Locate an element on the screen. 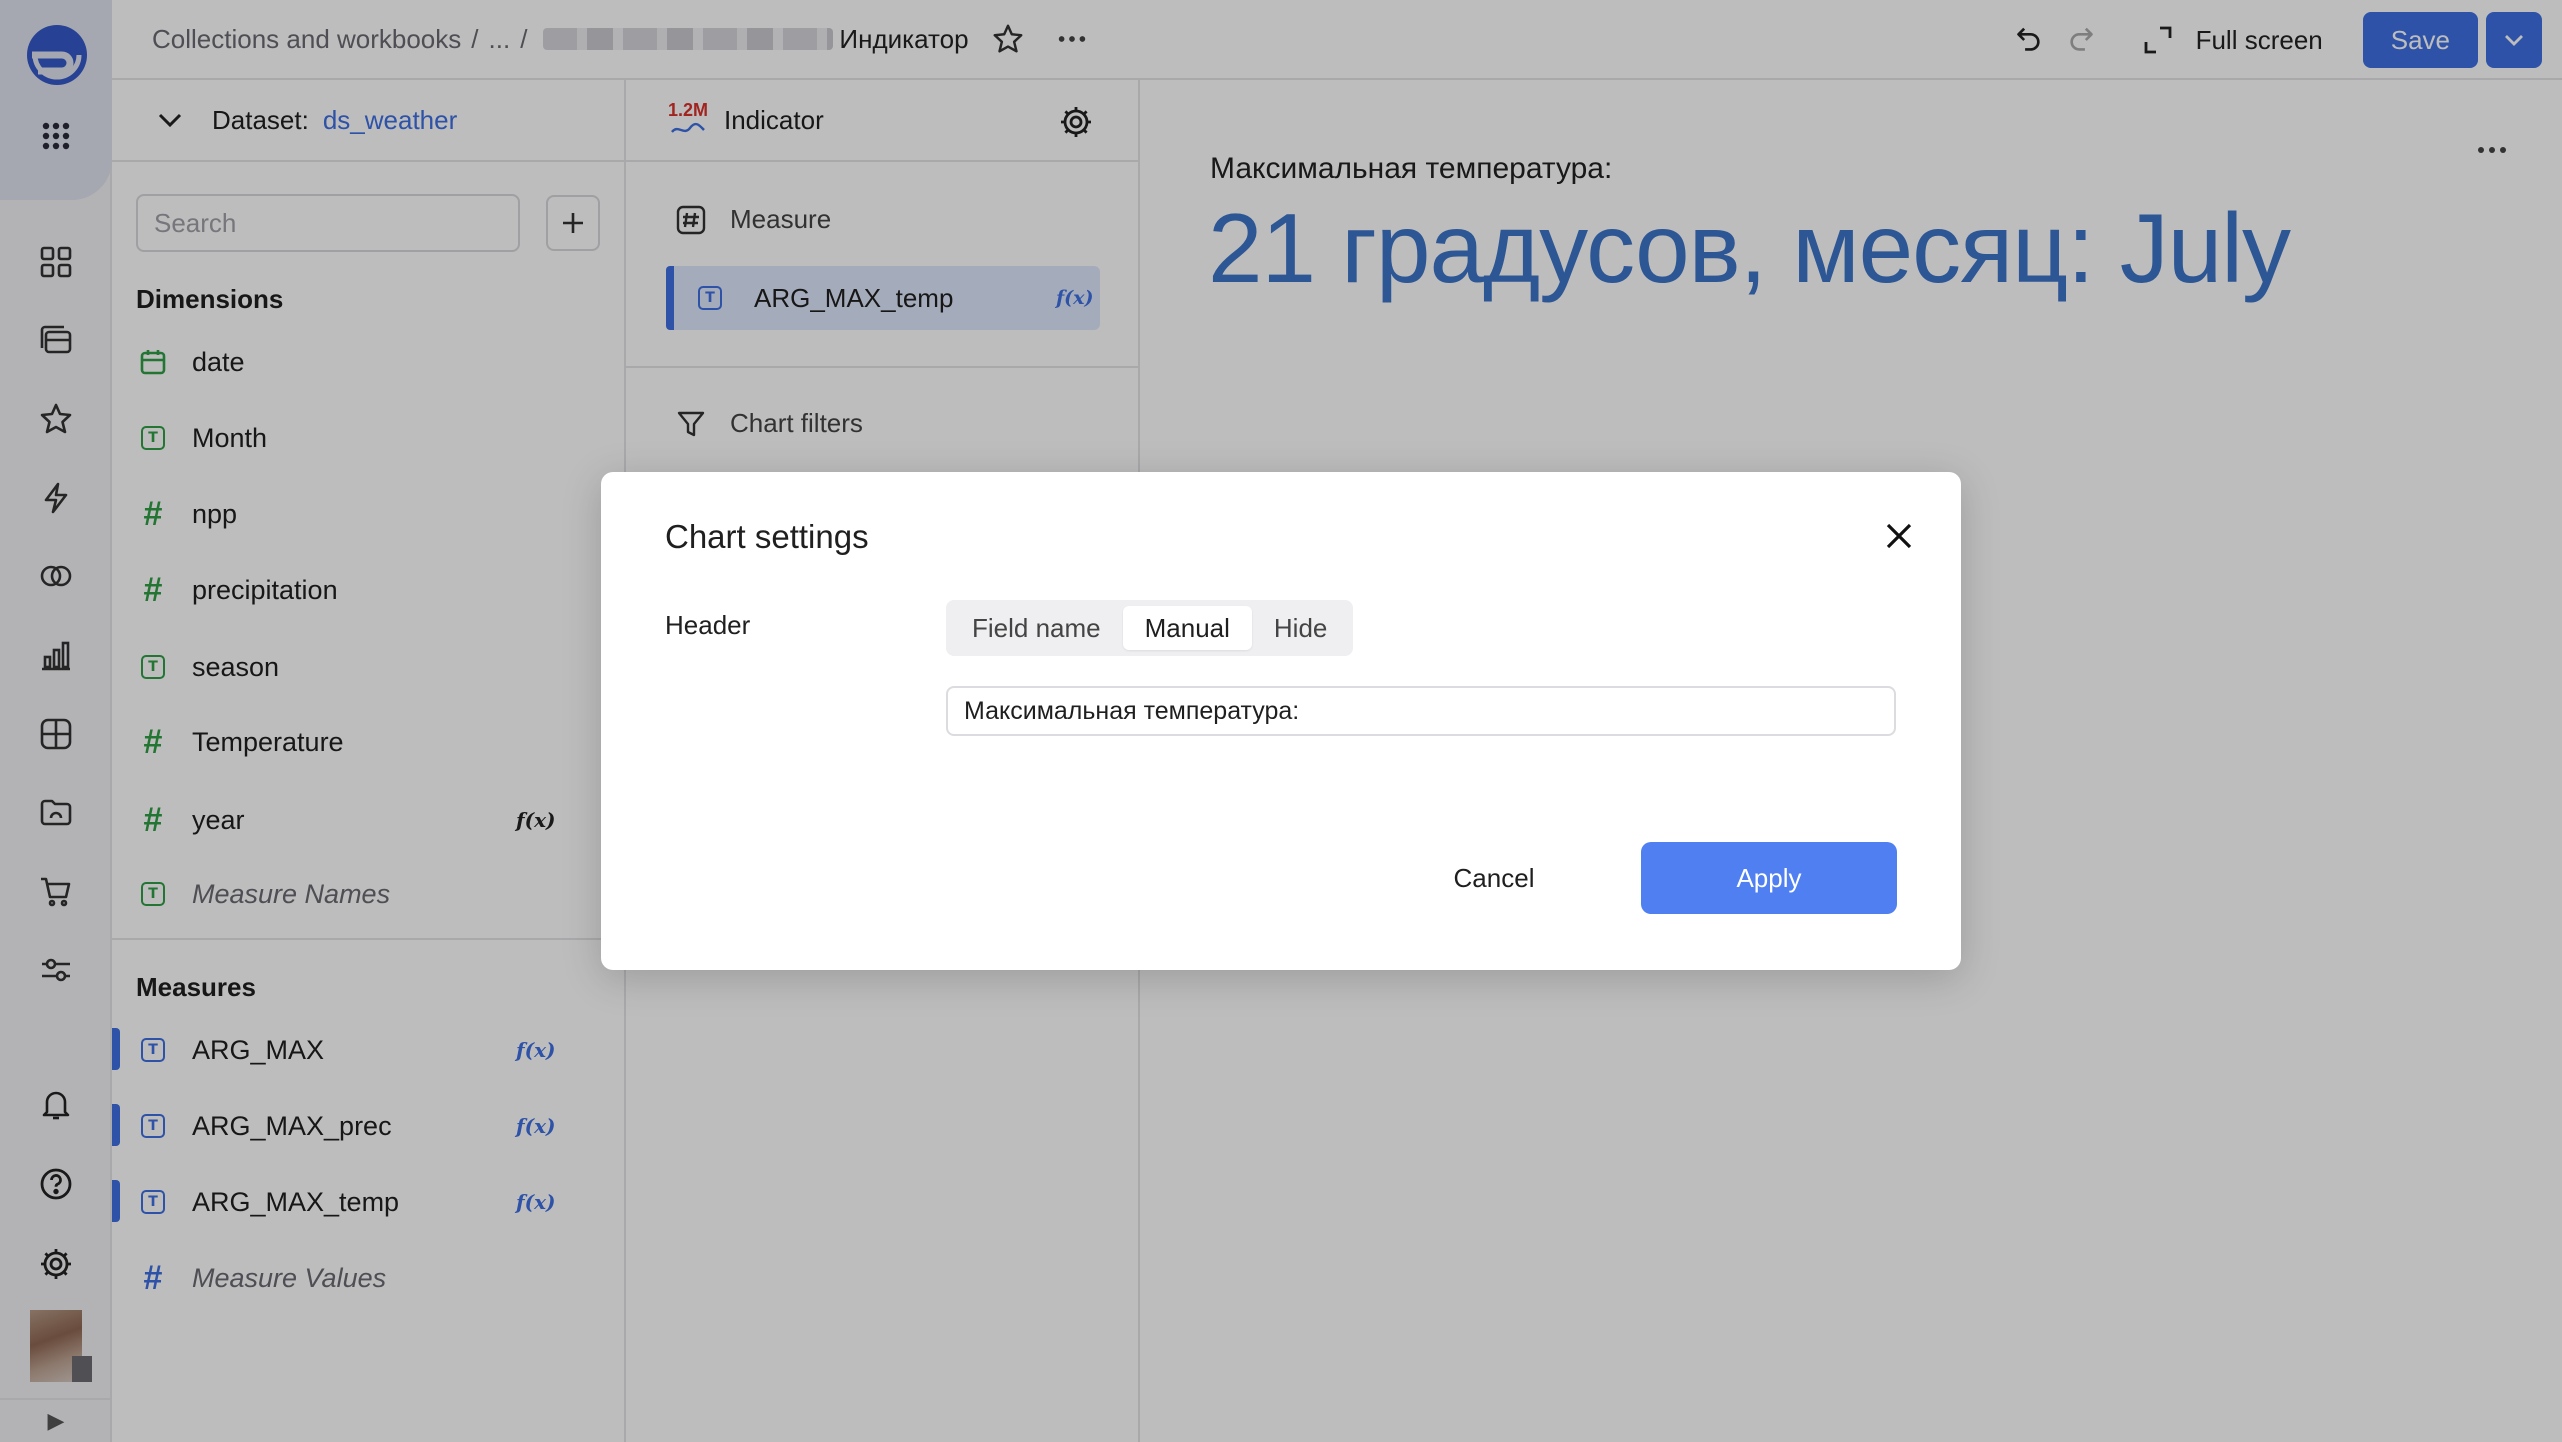  dialog-title: Chart settings is located at coordinates (767, 536).